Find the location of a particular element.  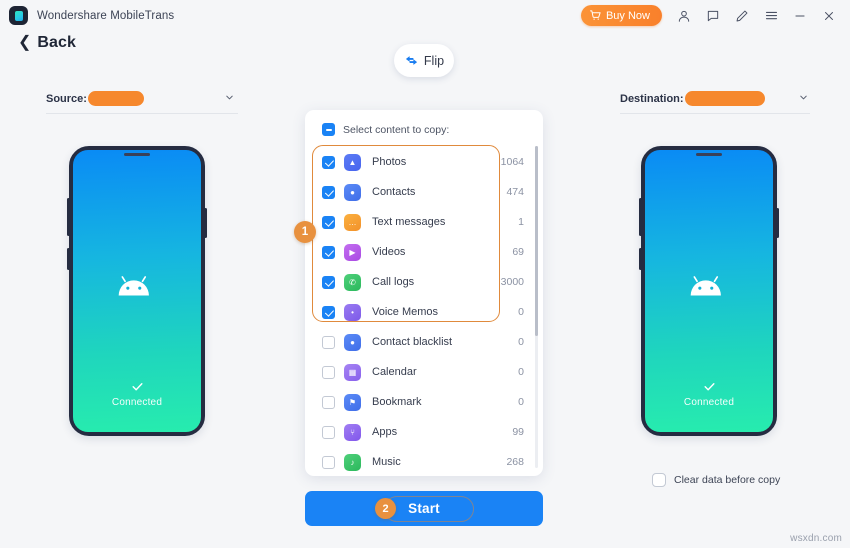

account-person-icon is located at coordinates (684, 16).